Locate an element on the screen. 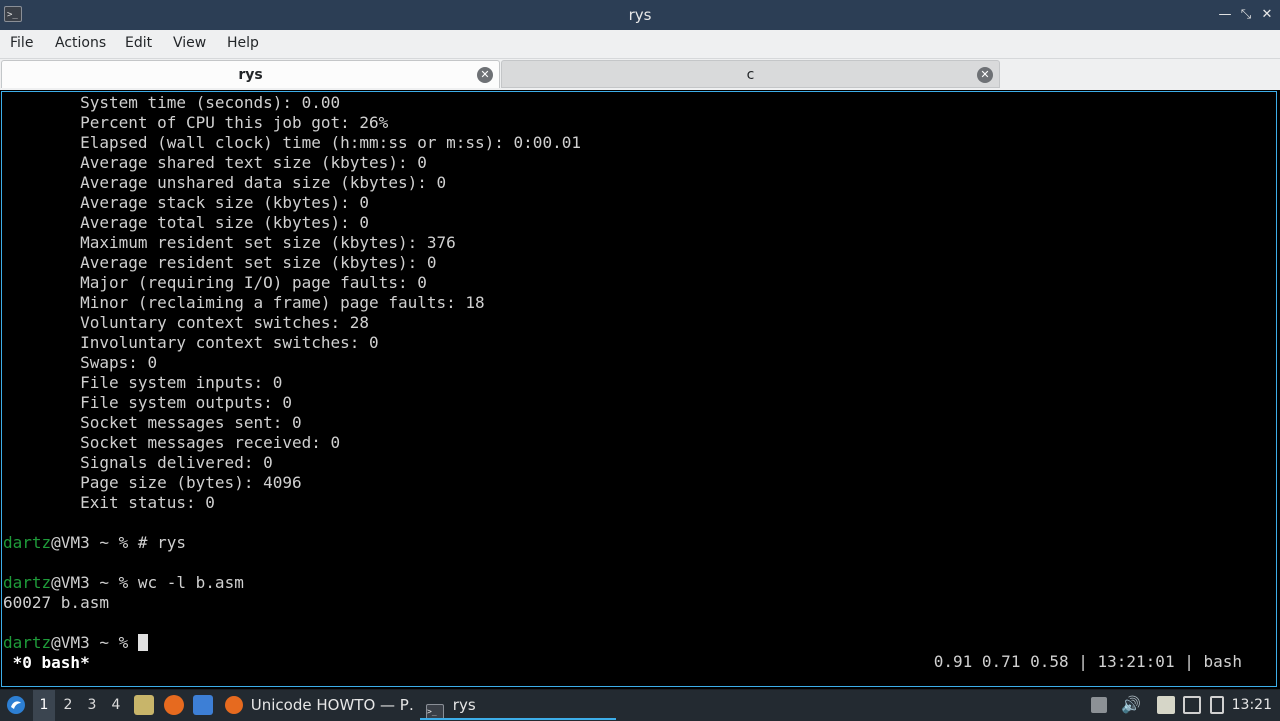 The image size is (1280, 721). output-line: Voluntary context switches: 28 is located at coordinates (186, 322).